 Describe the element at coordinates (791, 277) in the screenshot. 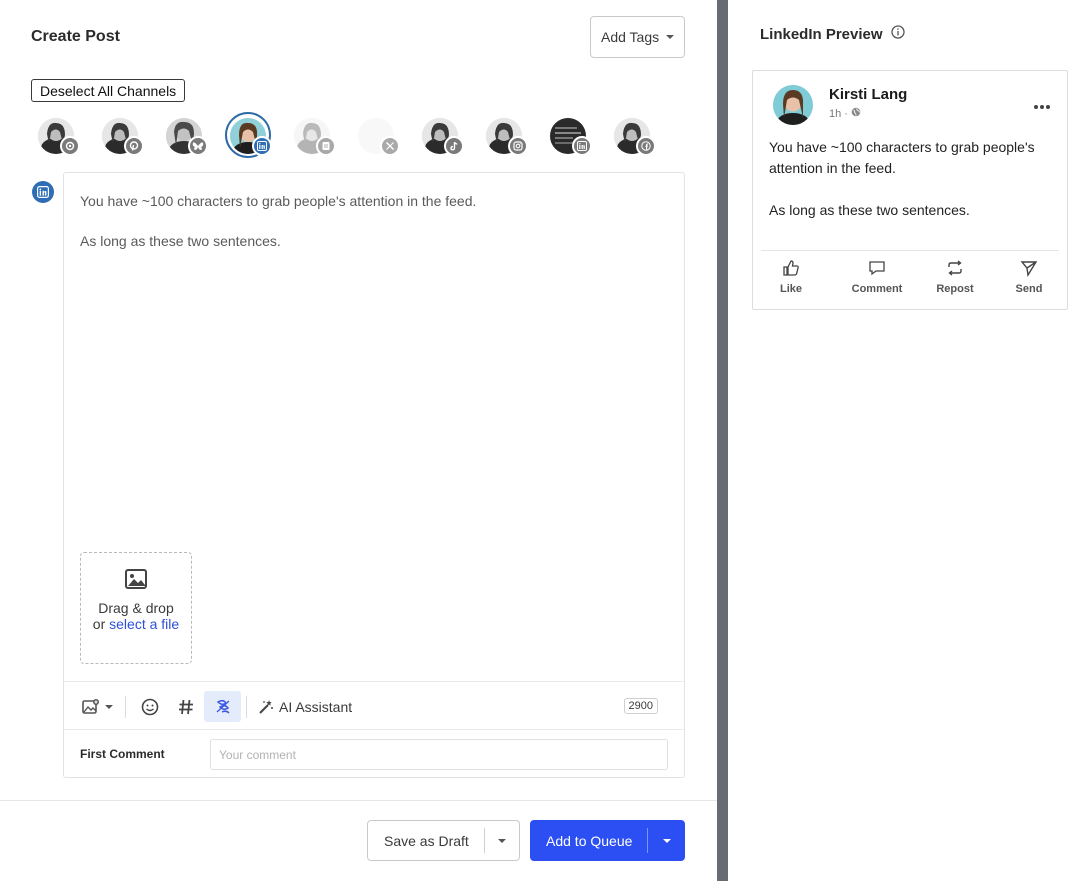

I see `like-action: Like` at that location.